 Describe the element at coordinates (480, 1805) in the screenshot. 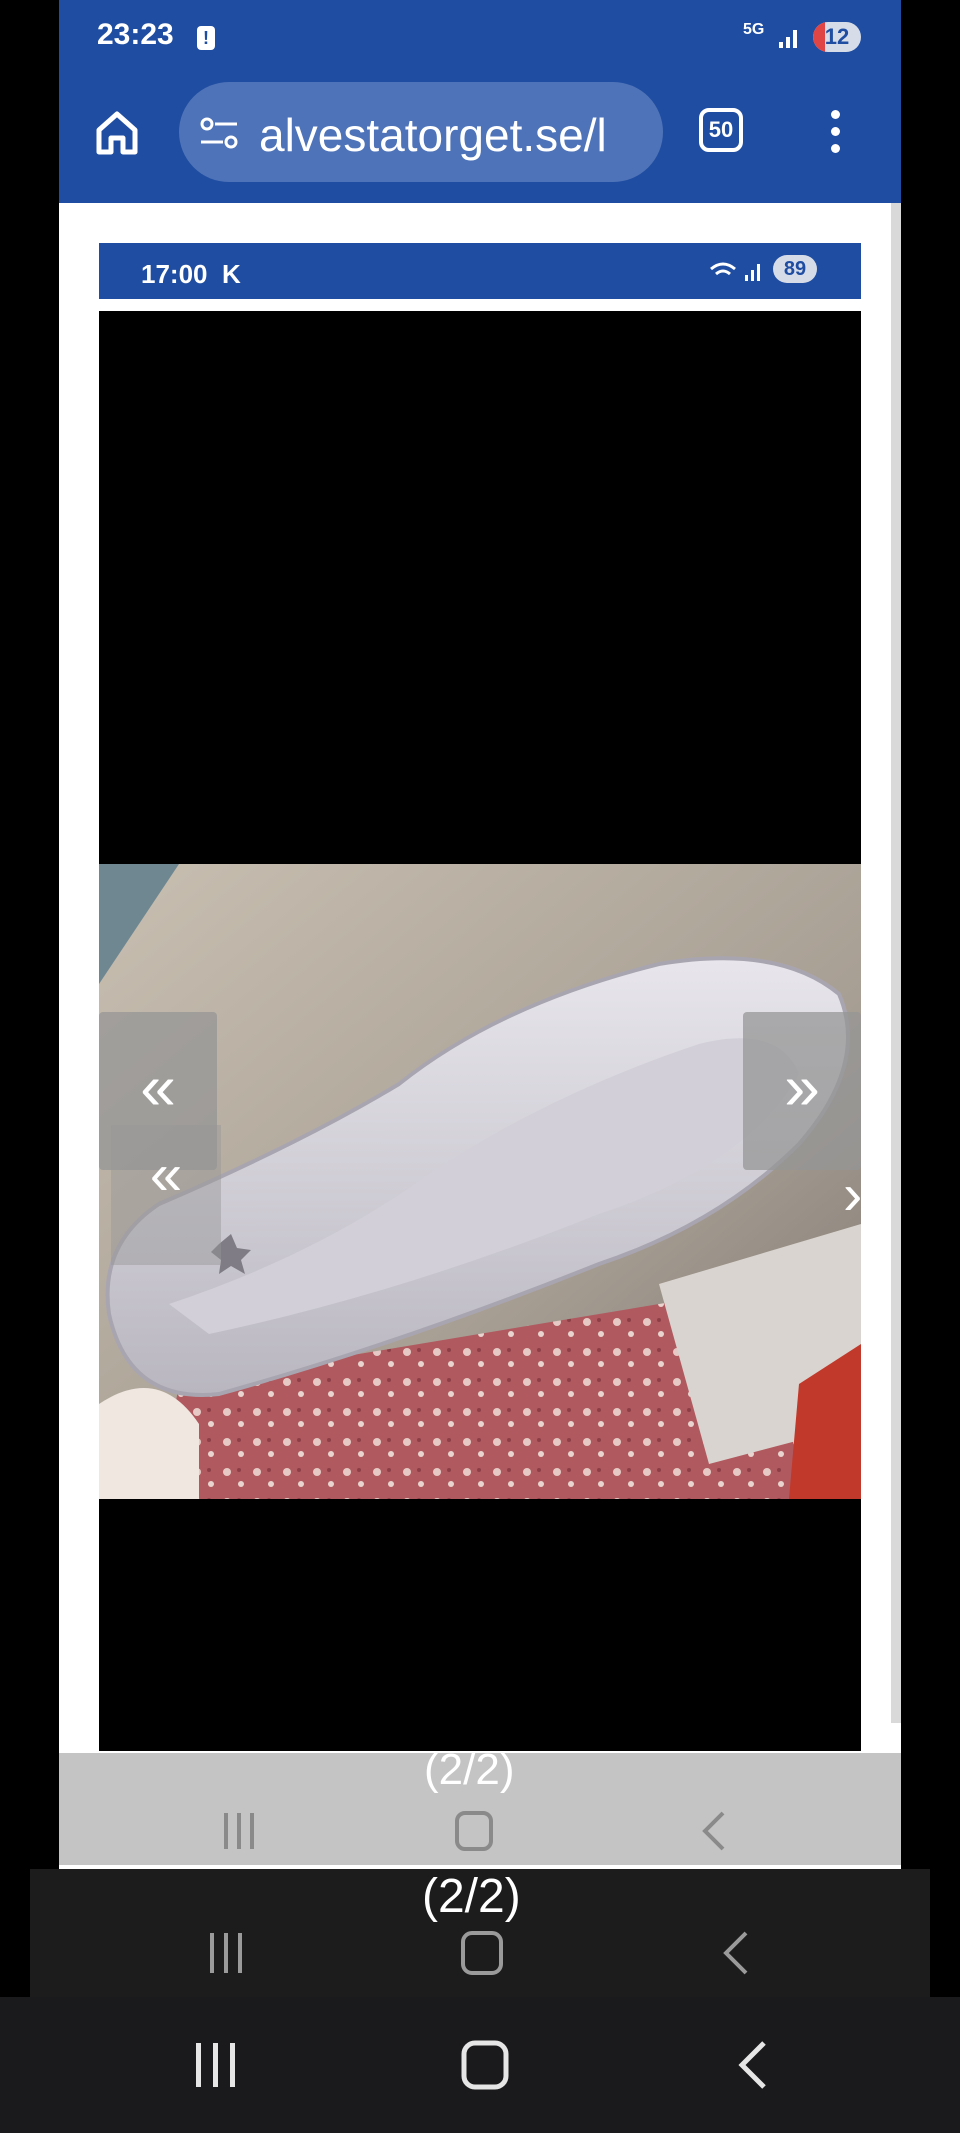

I see `image-navigation-overlay: (2/2)` at that location.